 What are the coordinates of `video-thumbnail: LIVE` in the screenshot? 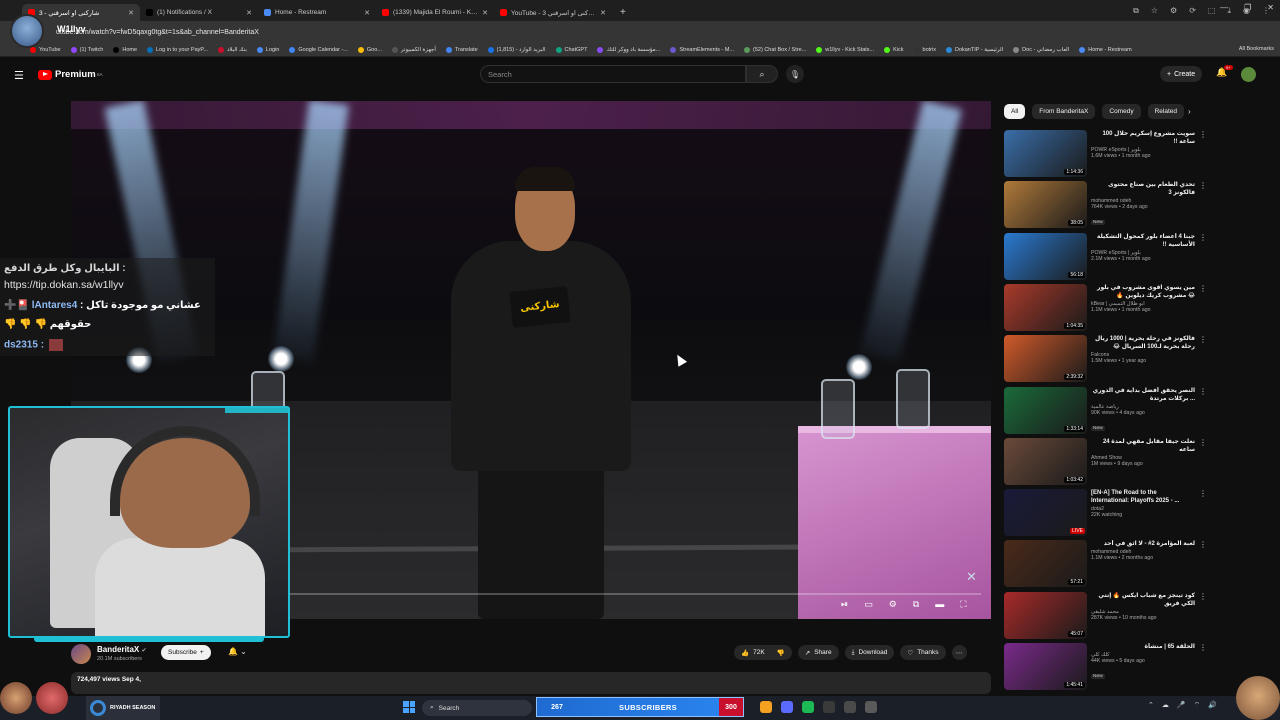 It's located at (1045, 513).